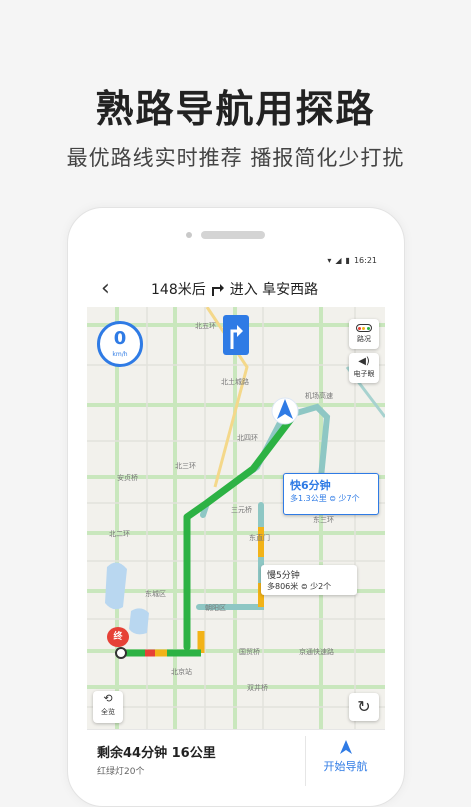  I want to click on fast-route-callout: 快6分钟 多1.3公里 ⊜ 少7个, so click(331, 494).